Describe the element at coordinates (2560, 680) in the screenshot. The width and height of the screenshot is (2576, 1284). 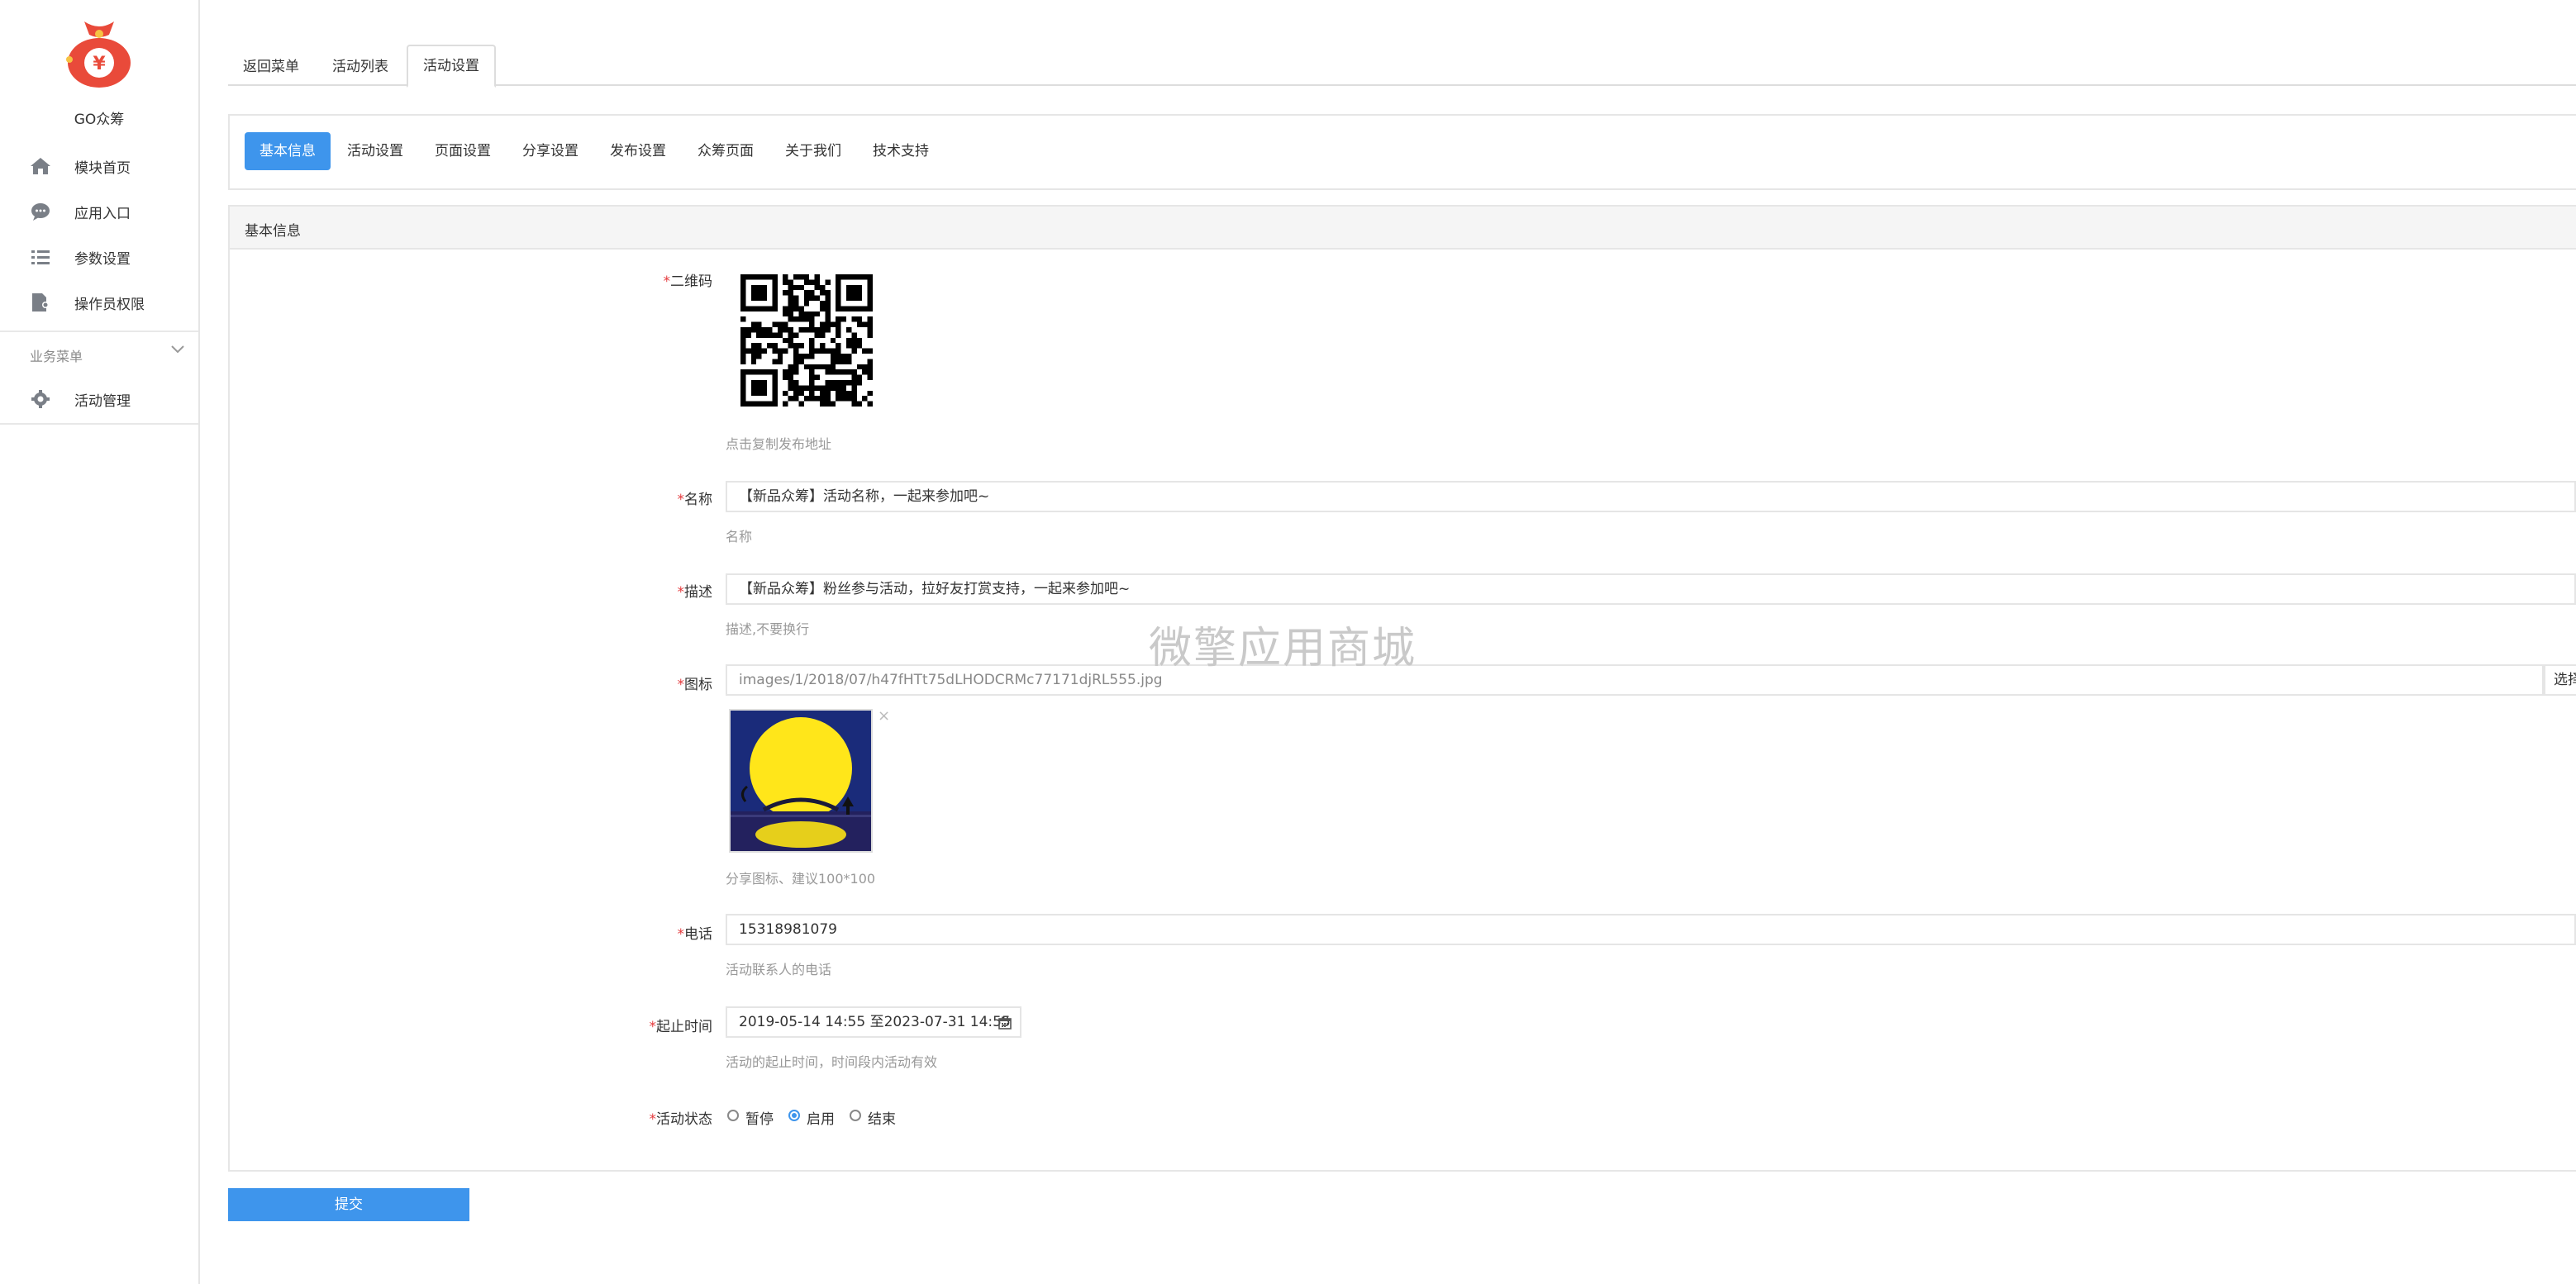
I see `select-image-button: 选择` at that location.